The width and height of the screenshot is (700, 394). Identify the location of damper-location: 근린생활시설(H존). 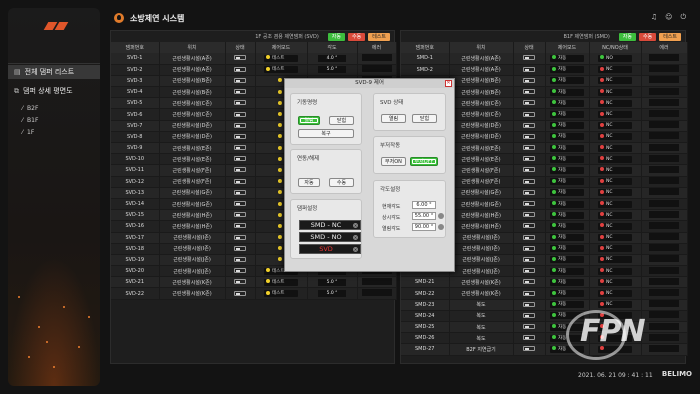
(192, 226).